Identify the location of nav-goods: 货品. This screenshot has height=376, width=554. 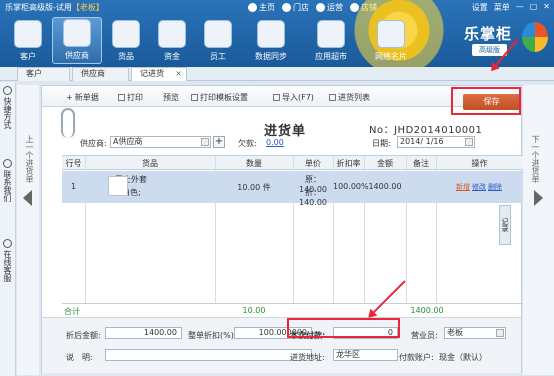
(126, 40).